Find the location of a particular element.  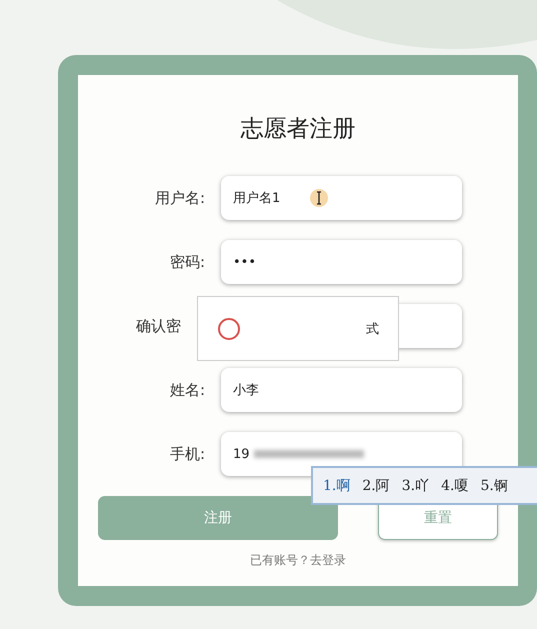

tooltip-text: 式 is located at coordinates (372, 329).